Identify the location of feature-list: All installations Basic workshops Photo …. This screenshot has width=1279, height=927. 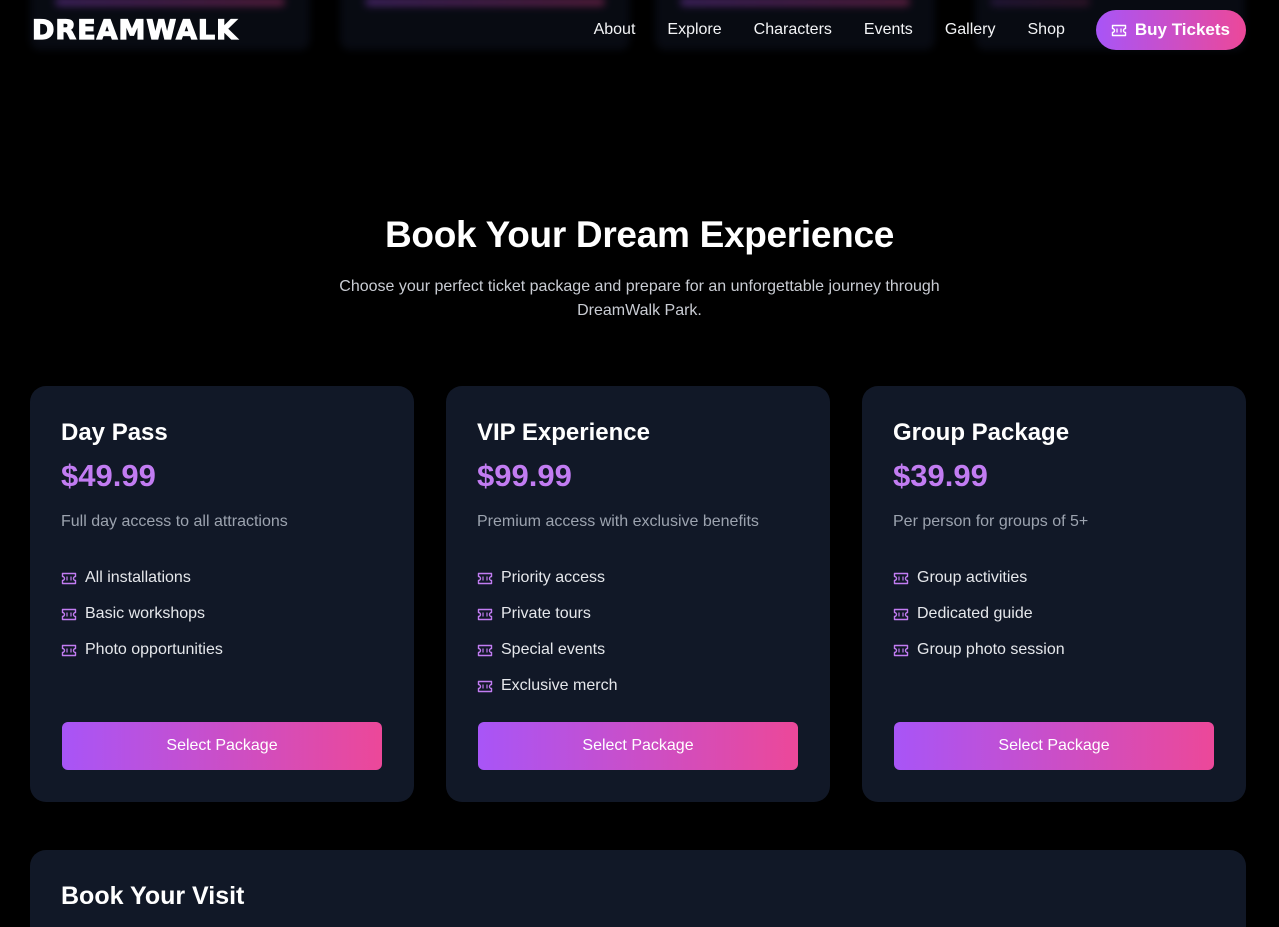
(142, 614).